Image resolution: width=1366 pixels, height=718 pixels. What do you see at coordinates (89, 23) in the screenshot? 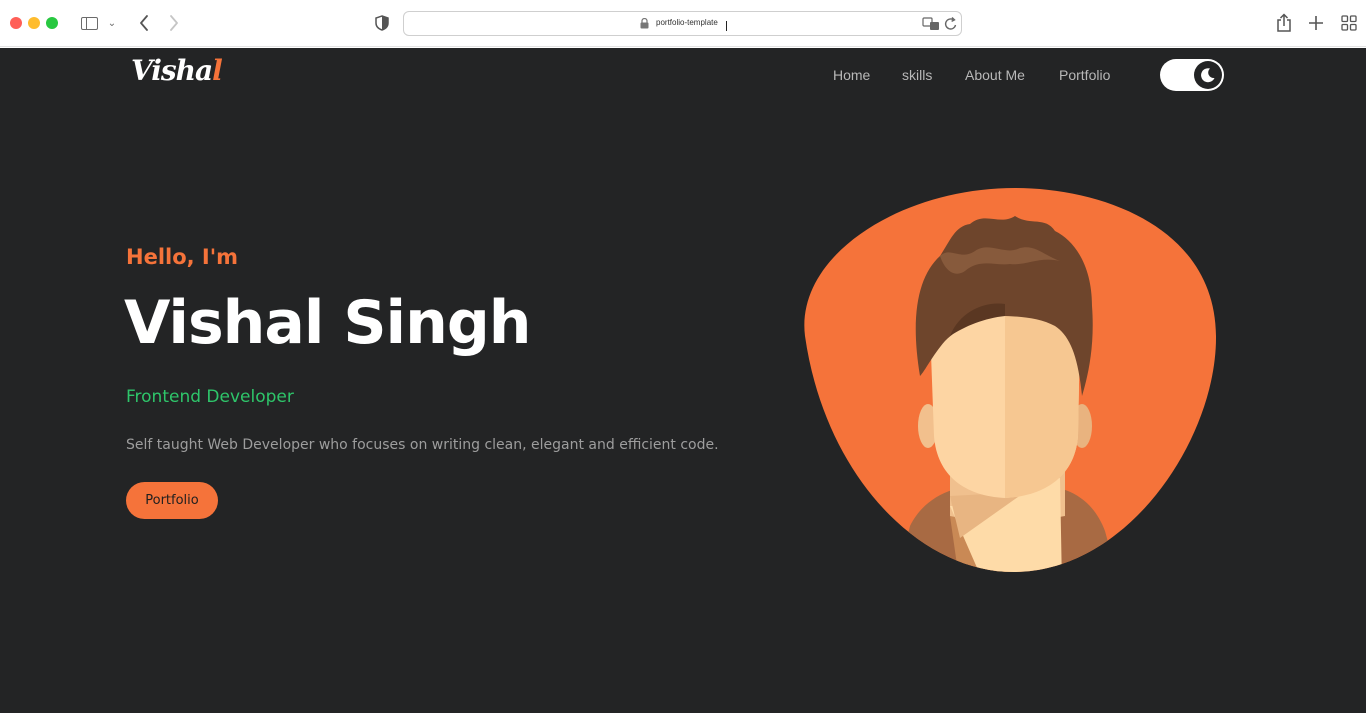
I see `sidebar-toggle-icon` at bounding box center [89, 23].